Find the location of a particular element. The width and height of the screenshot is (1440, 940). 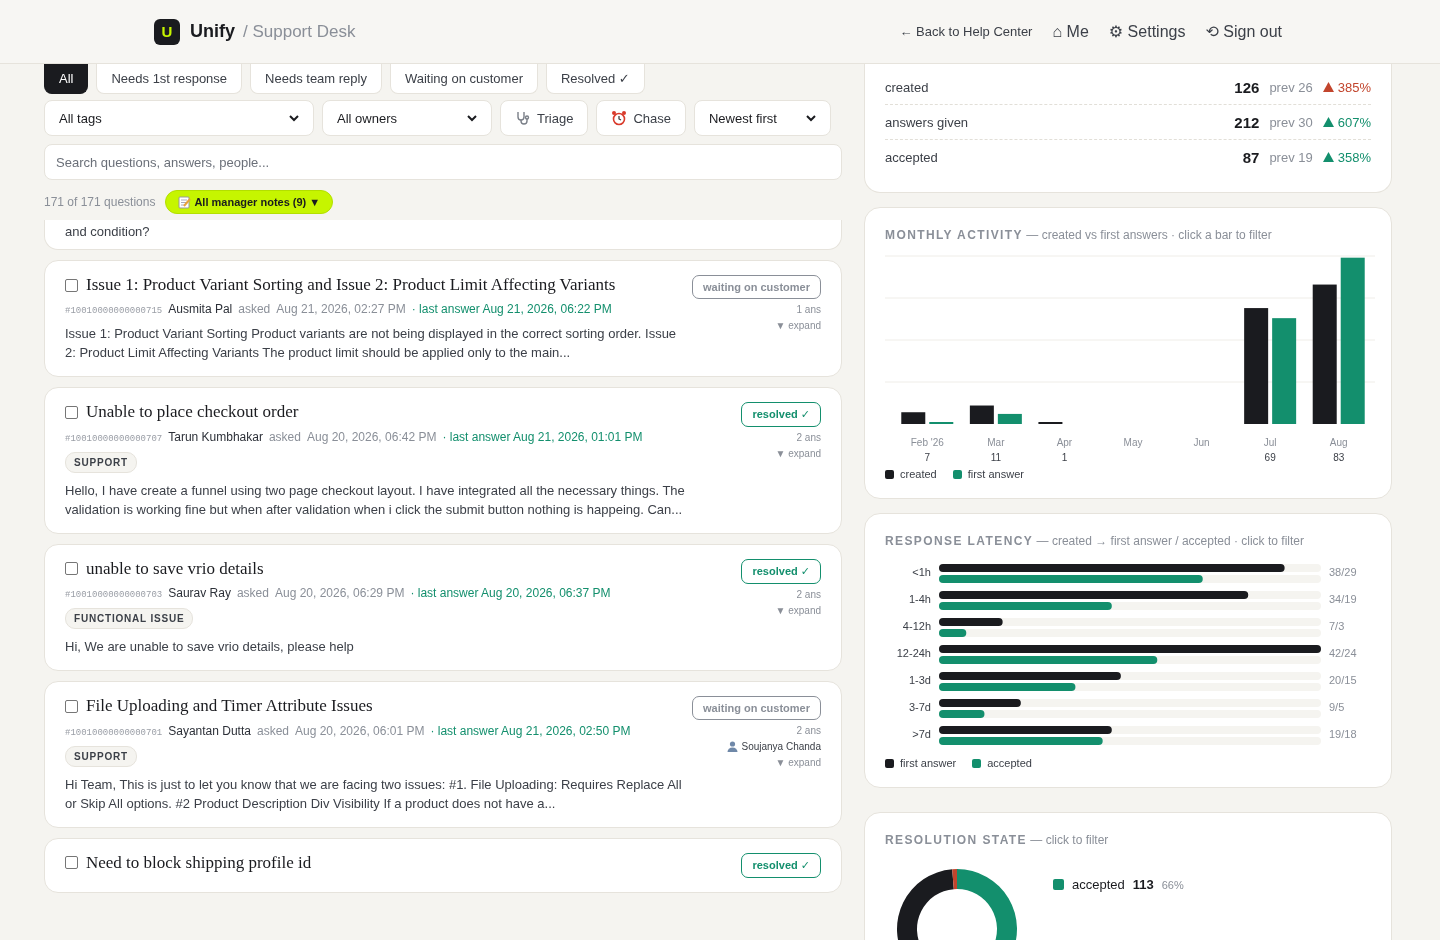

answer-count: 2 ans is located at coordinates (808, 438).